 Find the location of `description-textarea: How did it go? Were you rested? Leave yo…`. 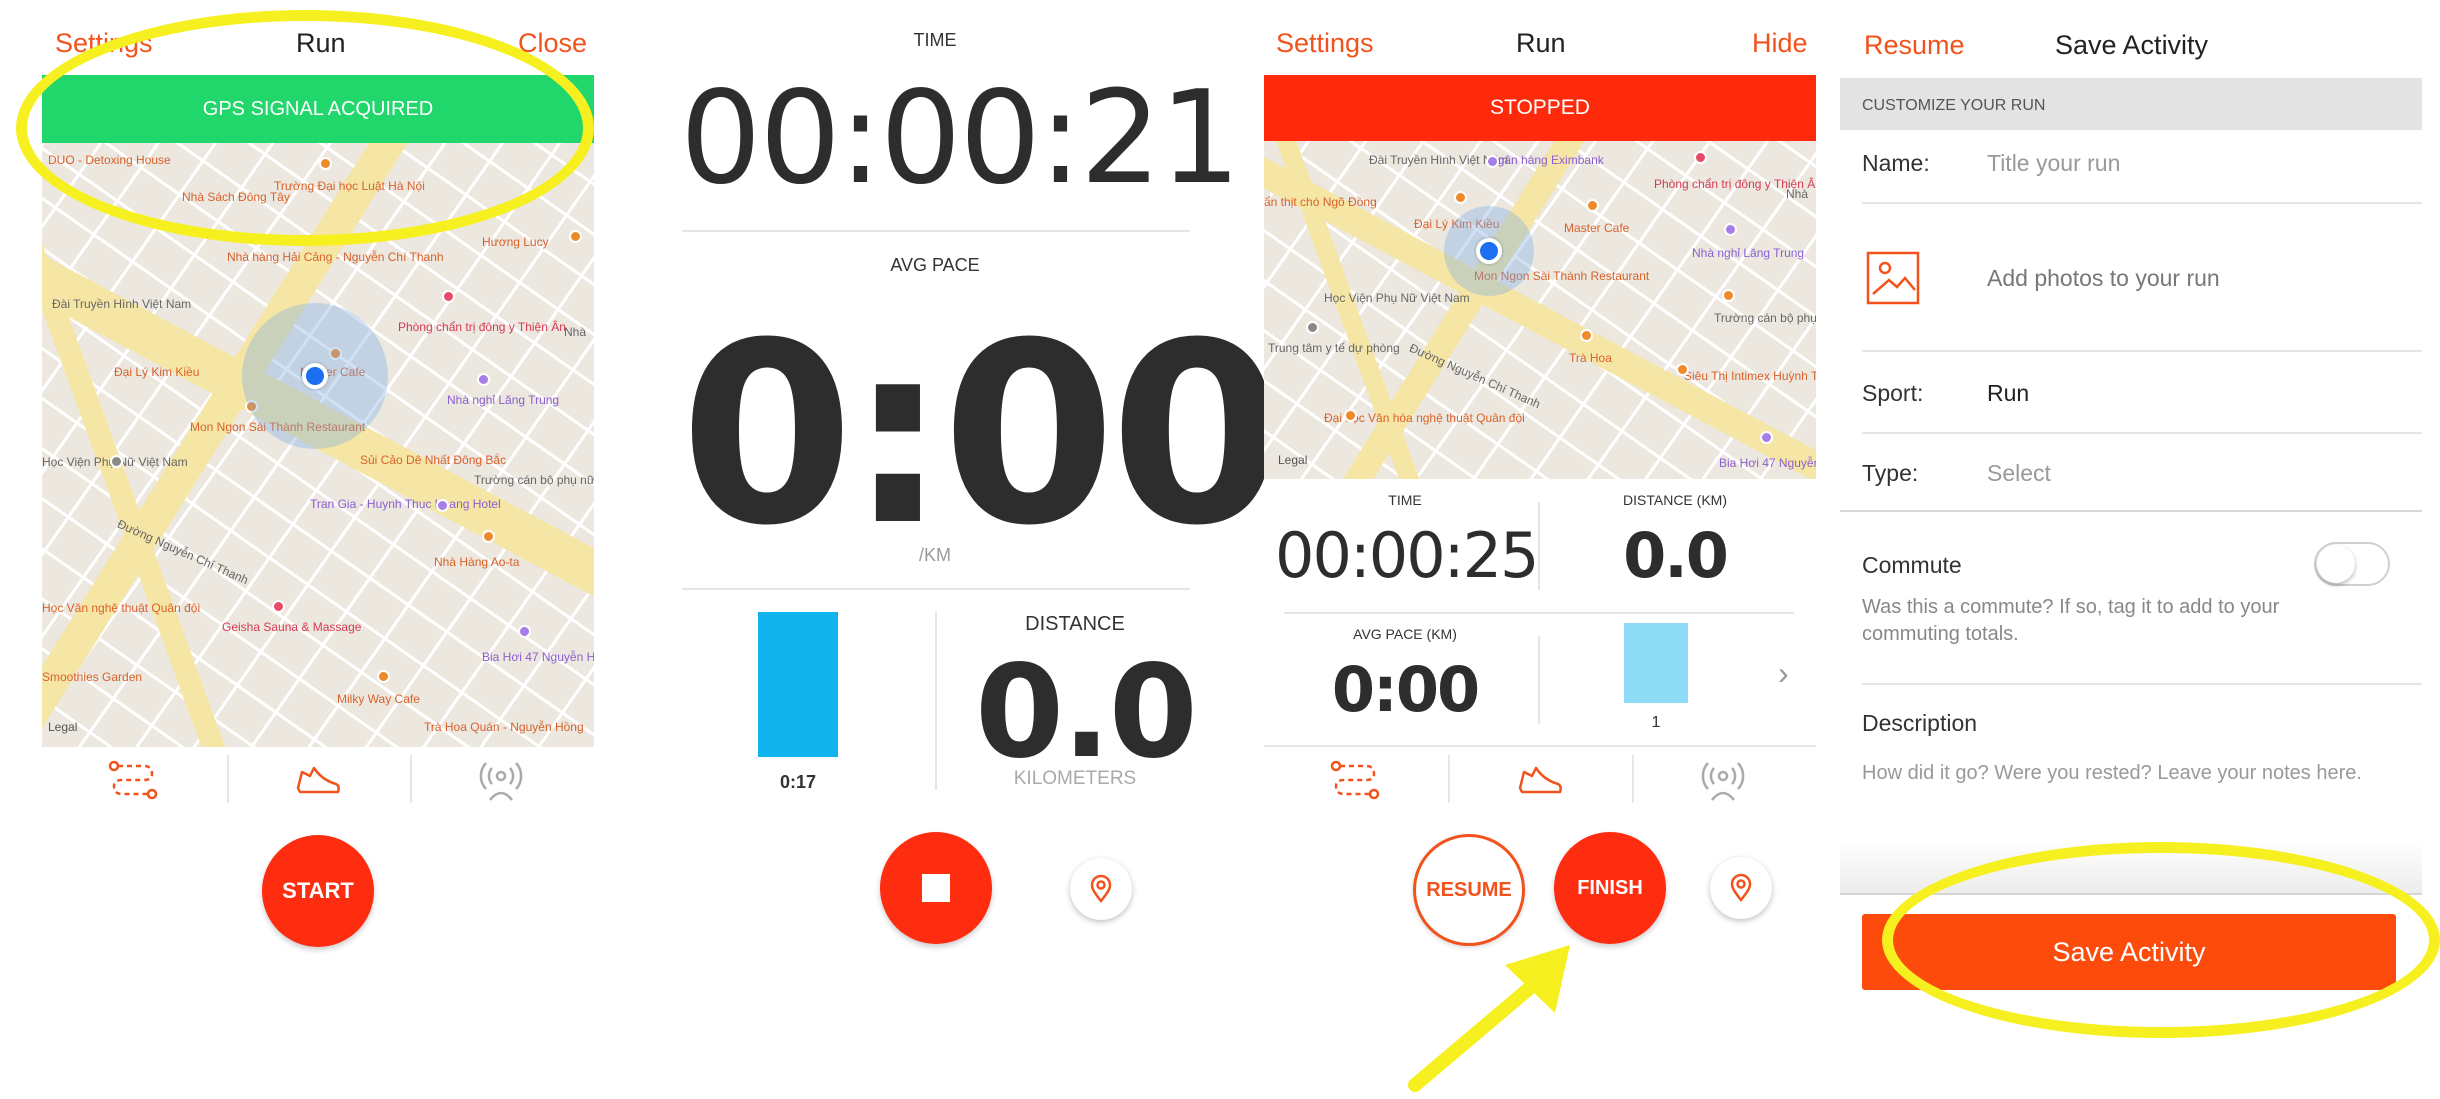

description-textarea: How did it go? Were you rested? Leave yo… is located at coordinates (2134, 773).